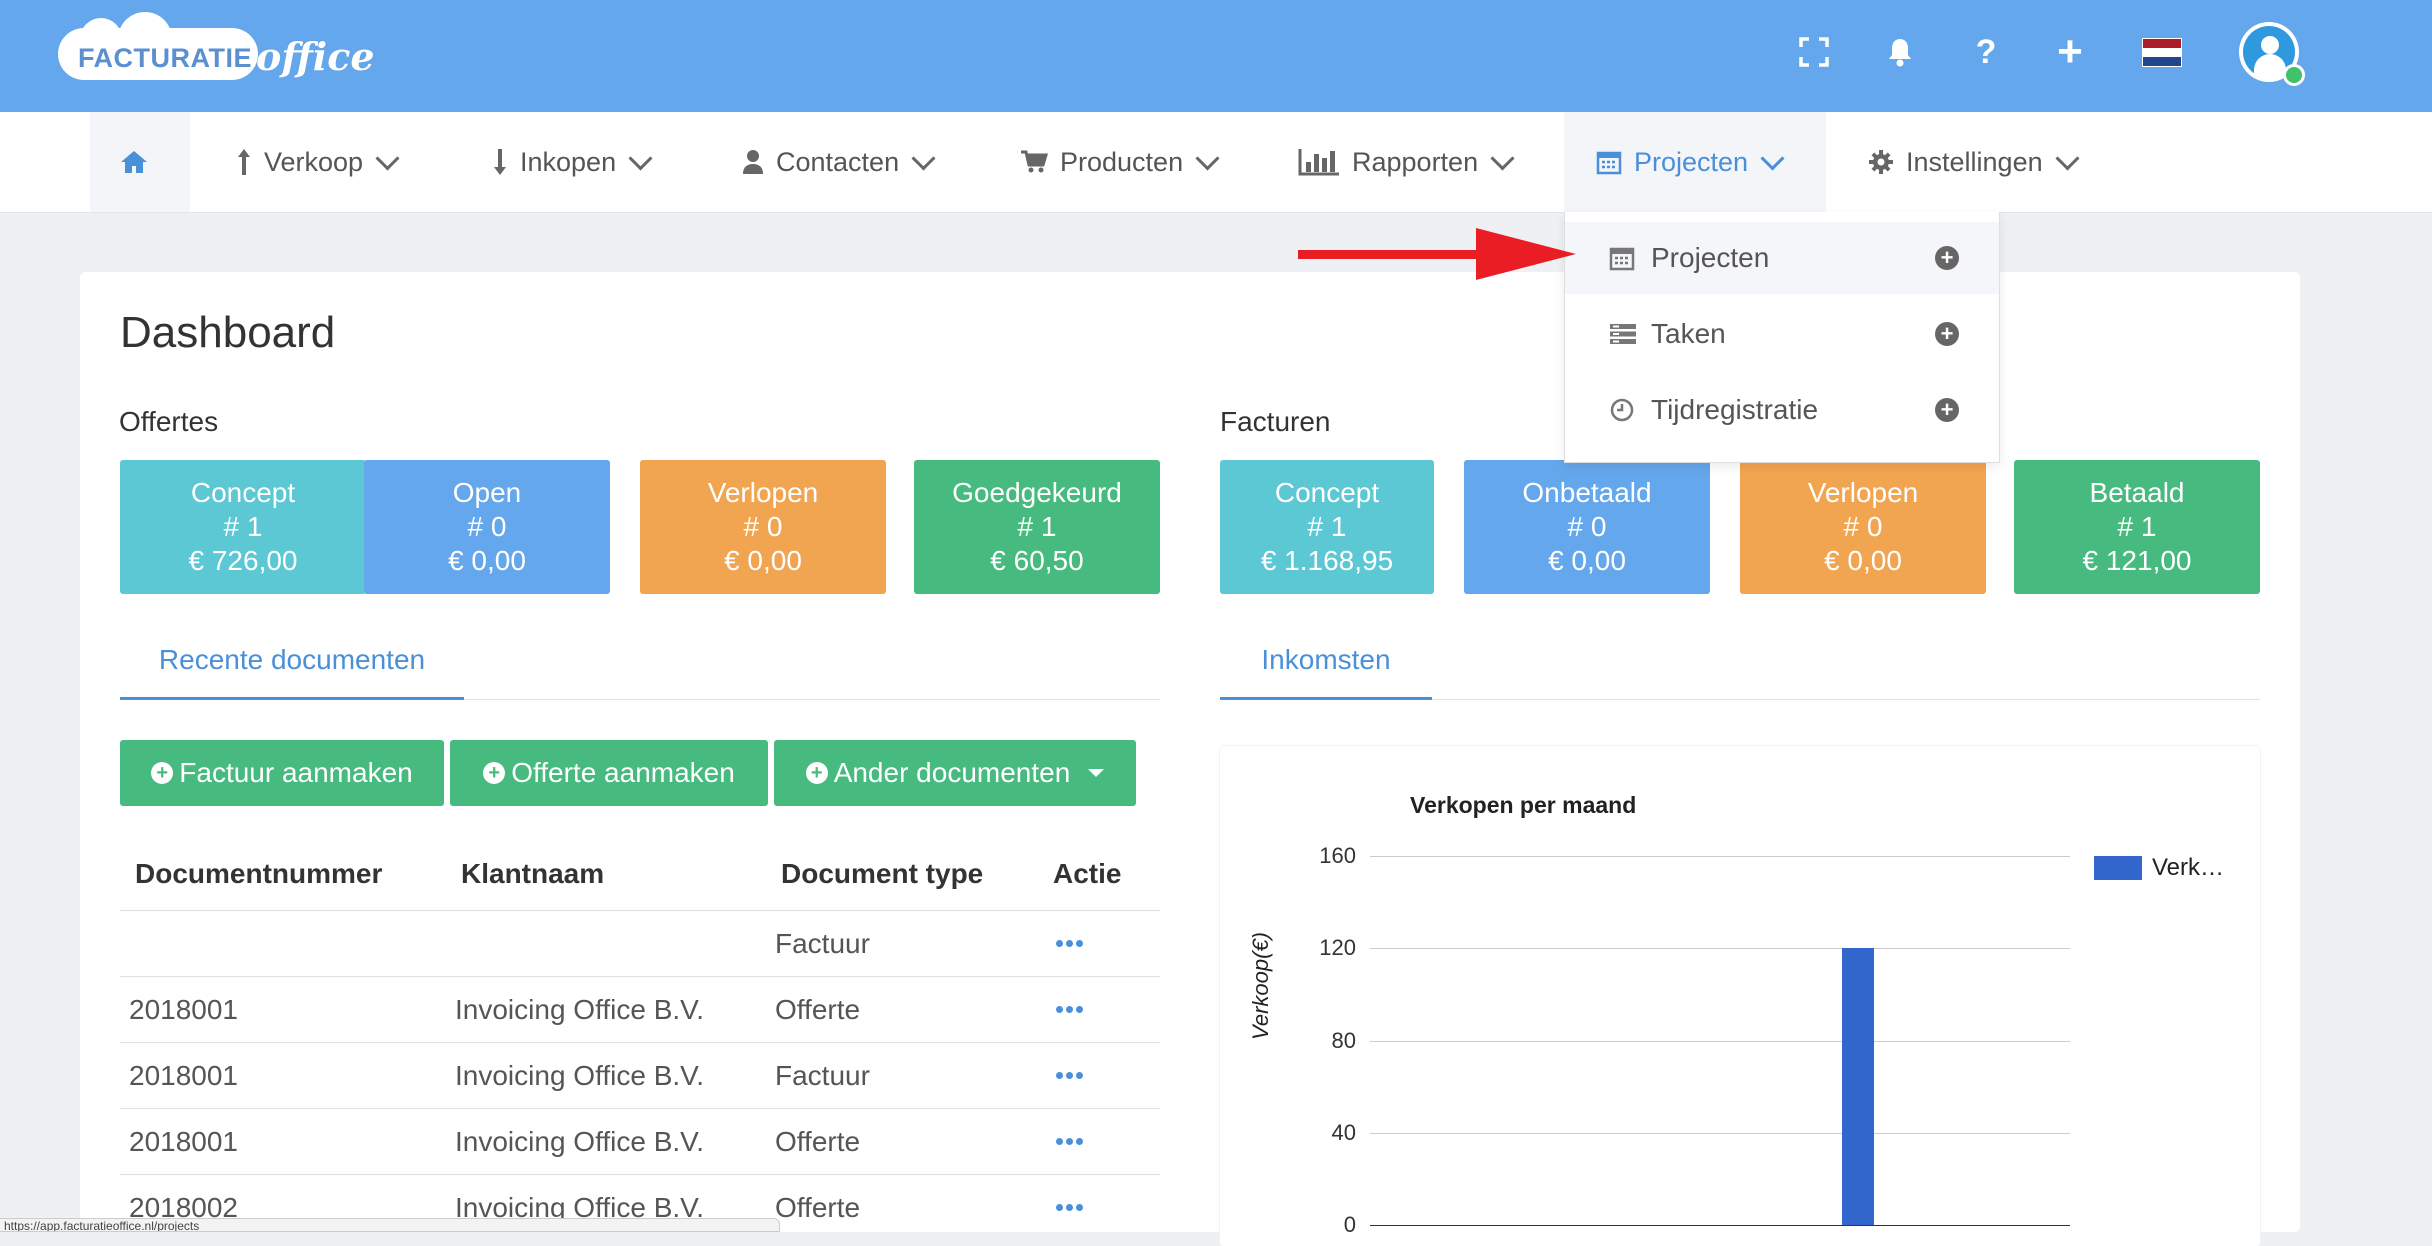 Image resolution: width=2432 pixels, height=1246 pixels. I want to click on nav-label: Inkopen, so click(568, 161).